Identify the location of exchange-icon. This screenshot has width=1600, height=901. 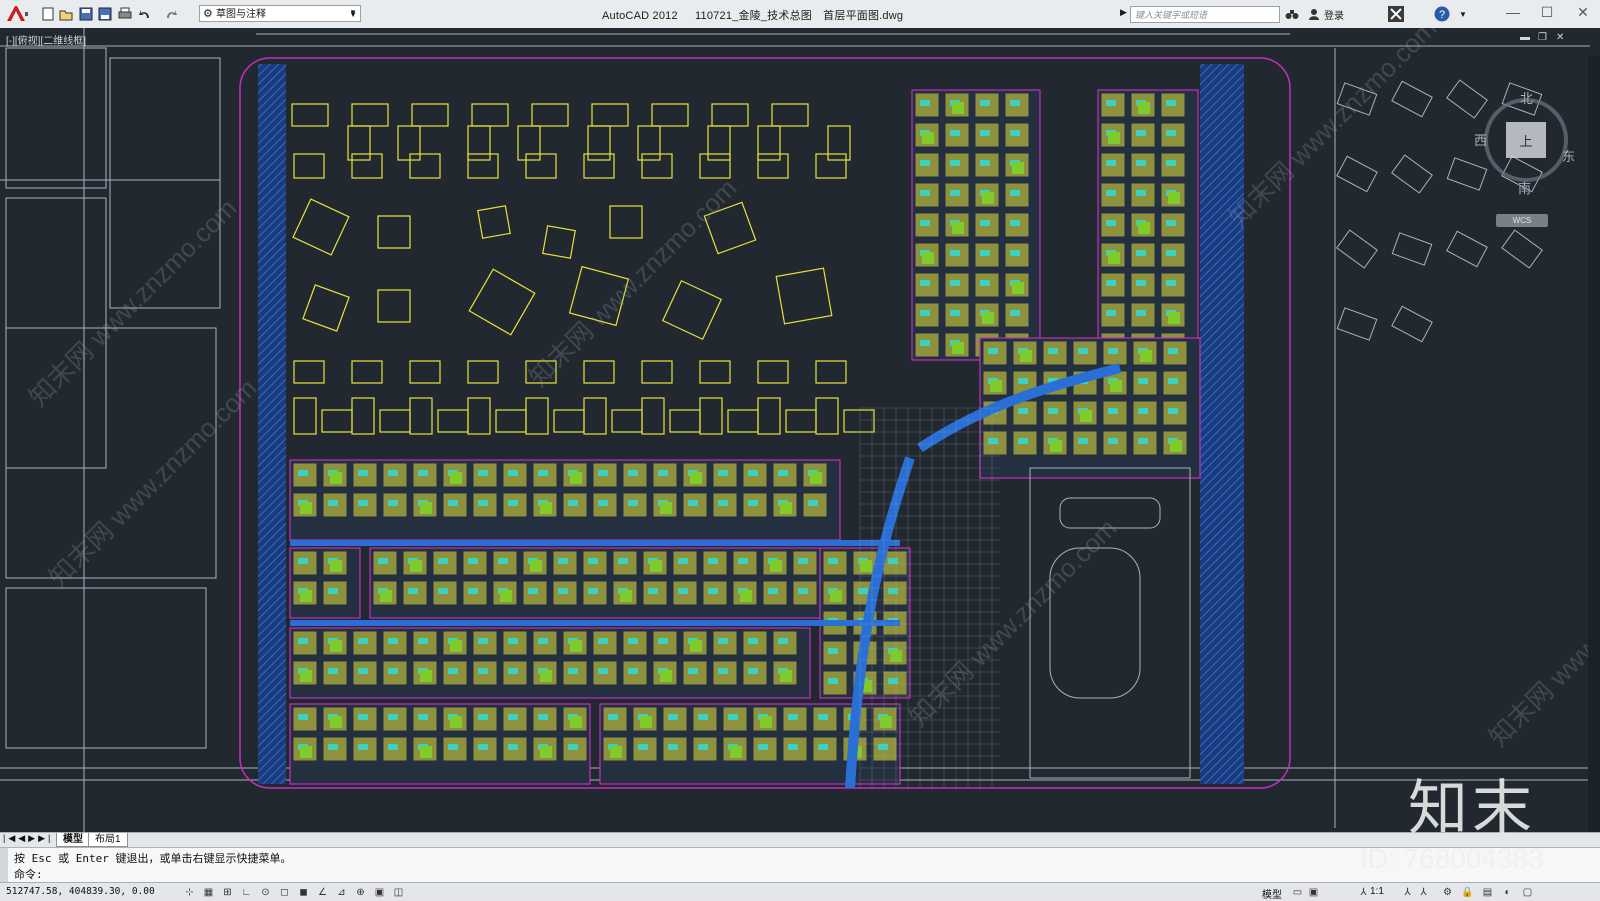
(1396, 14).